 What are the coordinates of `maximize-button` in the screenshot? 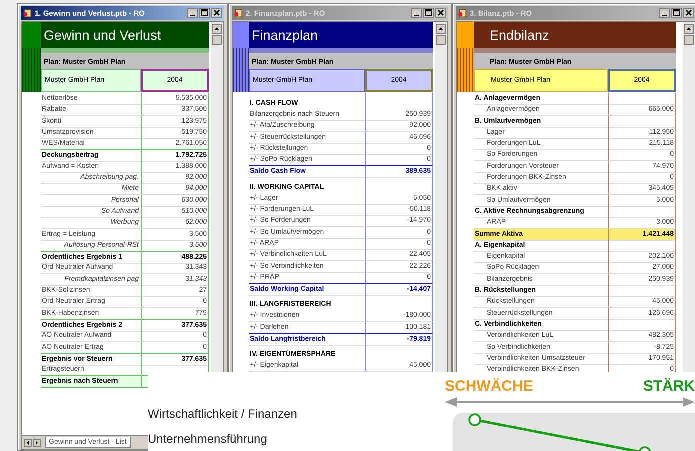 It's located at (204, 13).